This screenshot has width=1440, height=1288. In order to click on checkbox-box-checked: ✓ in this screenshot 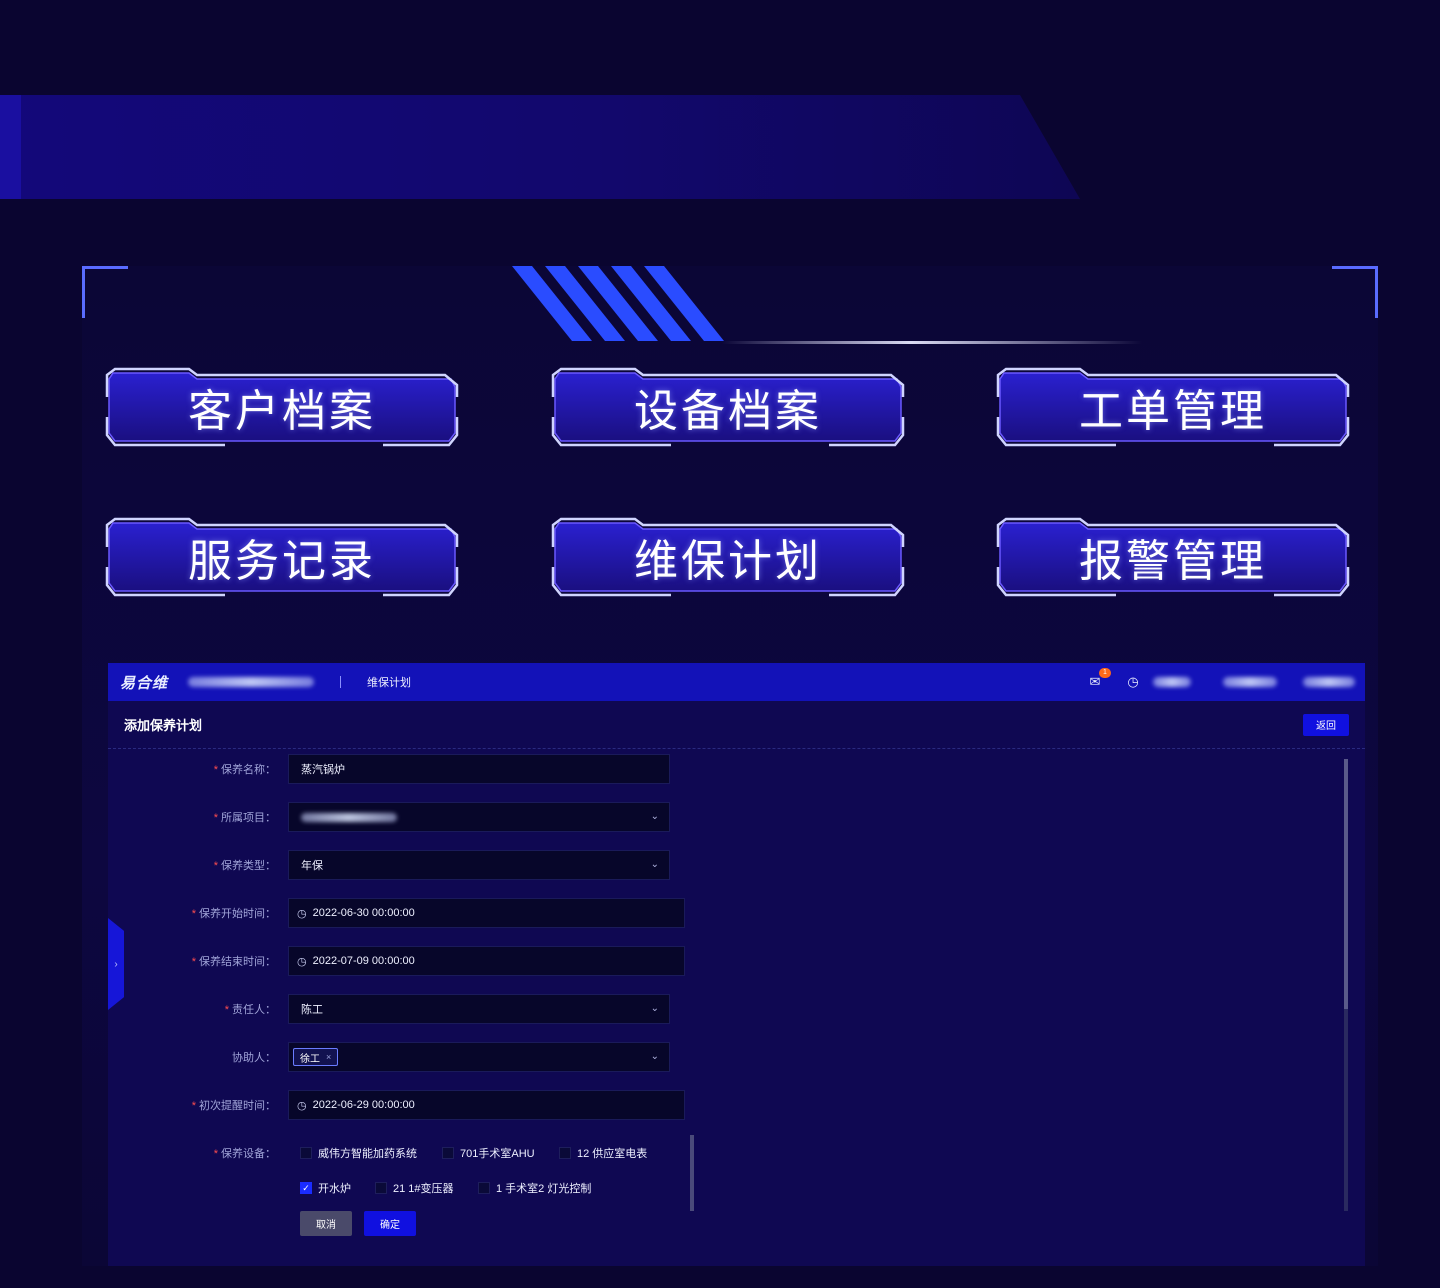, I will do `click(306, 1188)`.